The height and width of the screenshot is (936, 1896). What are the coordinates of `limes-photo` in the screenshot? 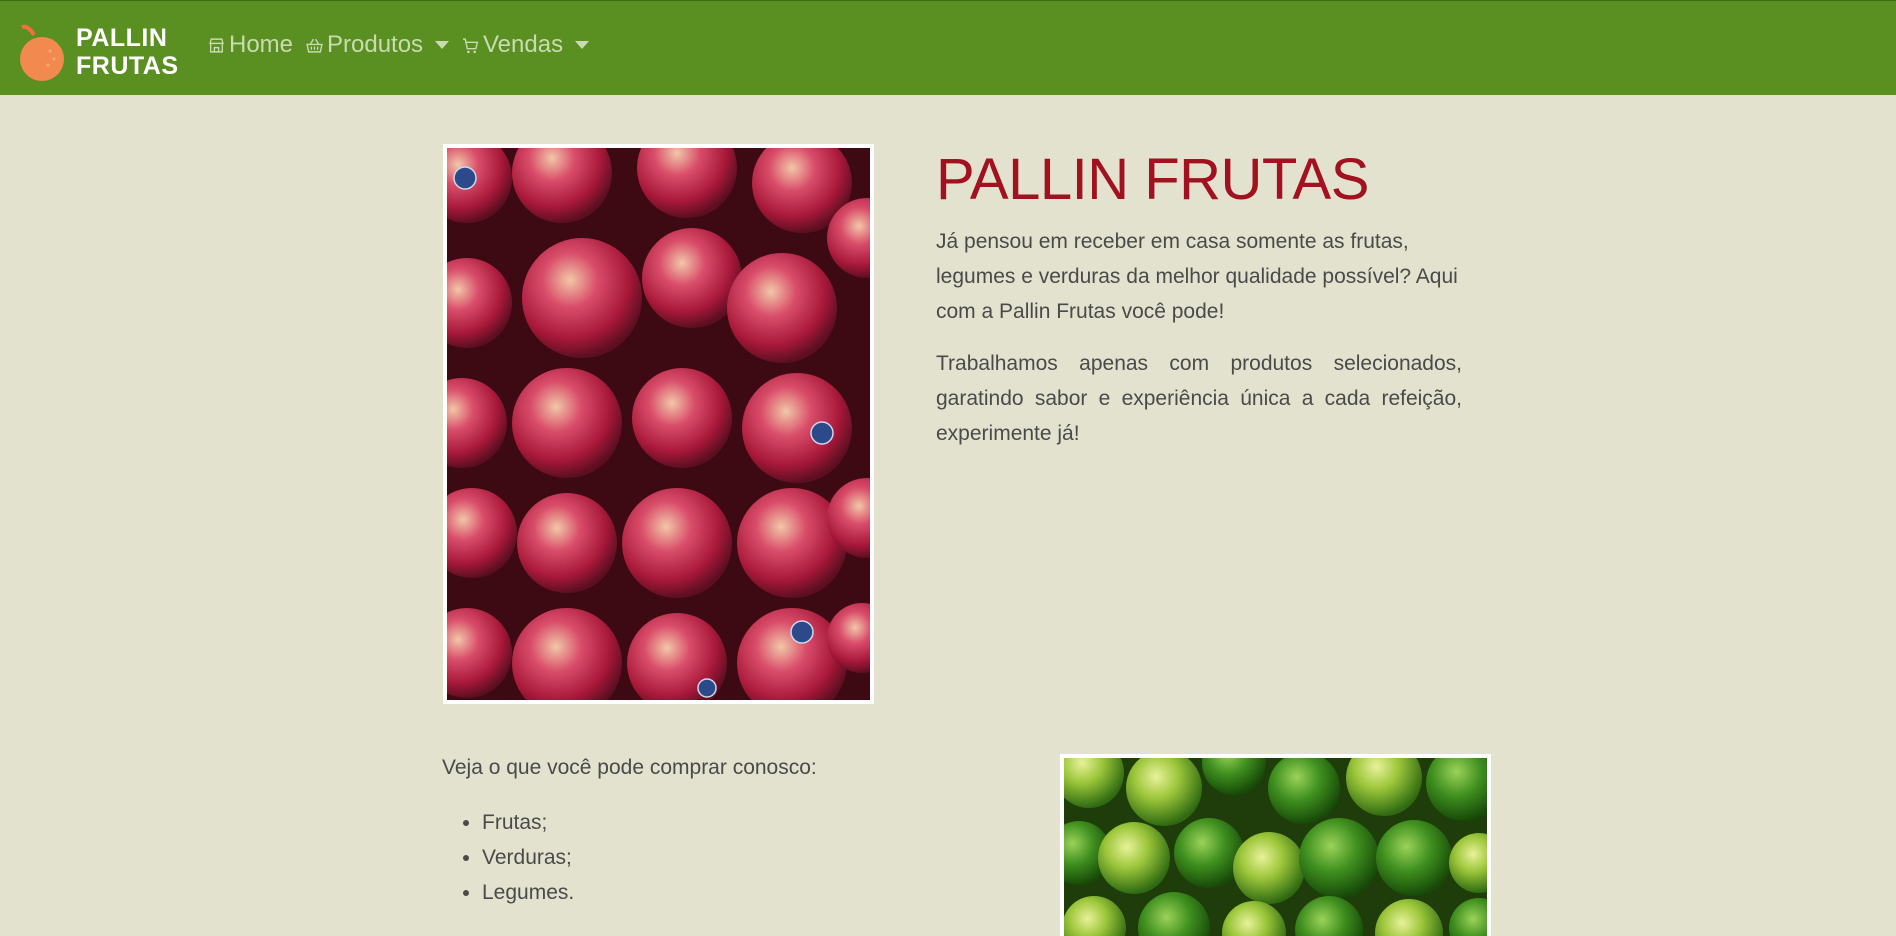 It's located at (1275, 845).